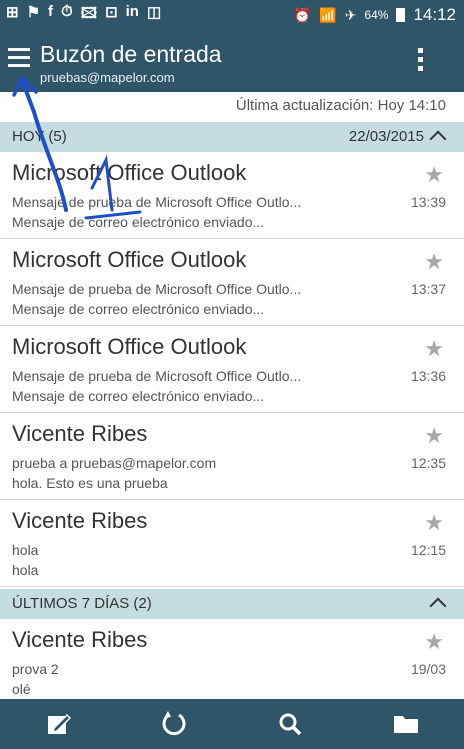 This screenshot has height=749, width=464. I want to click on account-email: pruebas@mapelor.com, so click(107, 77).